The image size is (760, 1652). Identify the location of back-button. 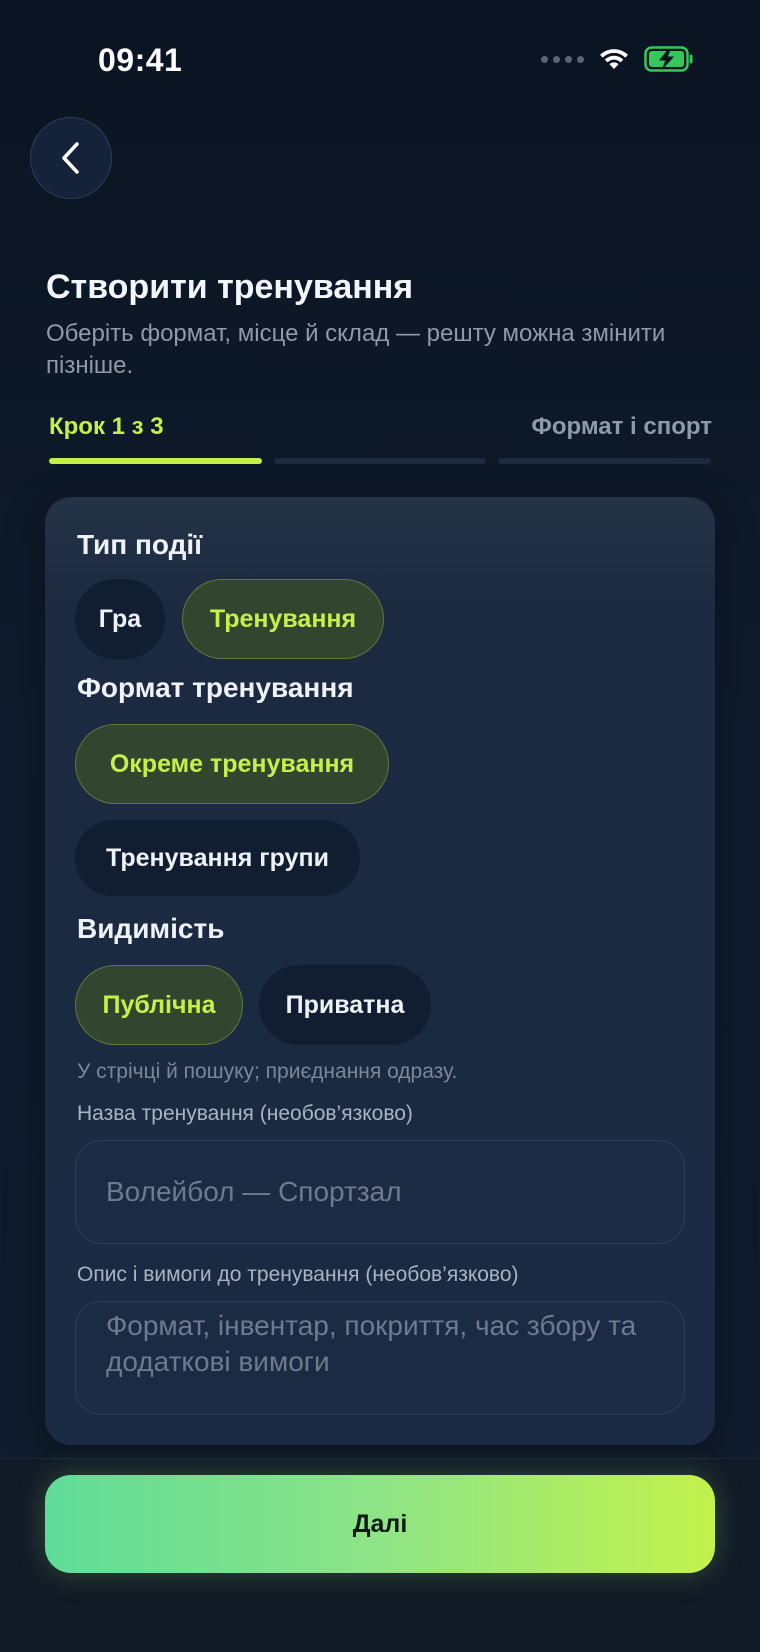
(71, 158).